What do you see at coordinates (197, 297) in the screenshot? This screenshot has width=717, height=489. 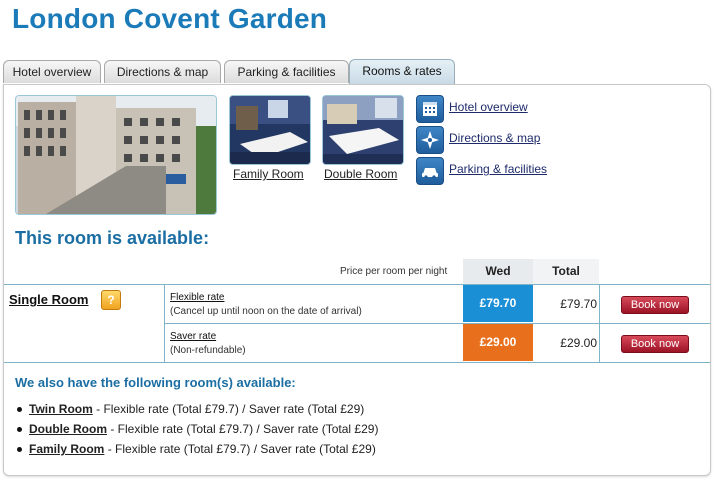 I see `flexible-rate-link: Flexible rate` at bounding box center [197, 297].